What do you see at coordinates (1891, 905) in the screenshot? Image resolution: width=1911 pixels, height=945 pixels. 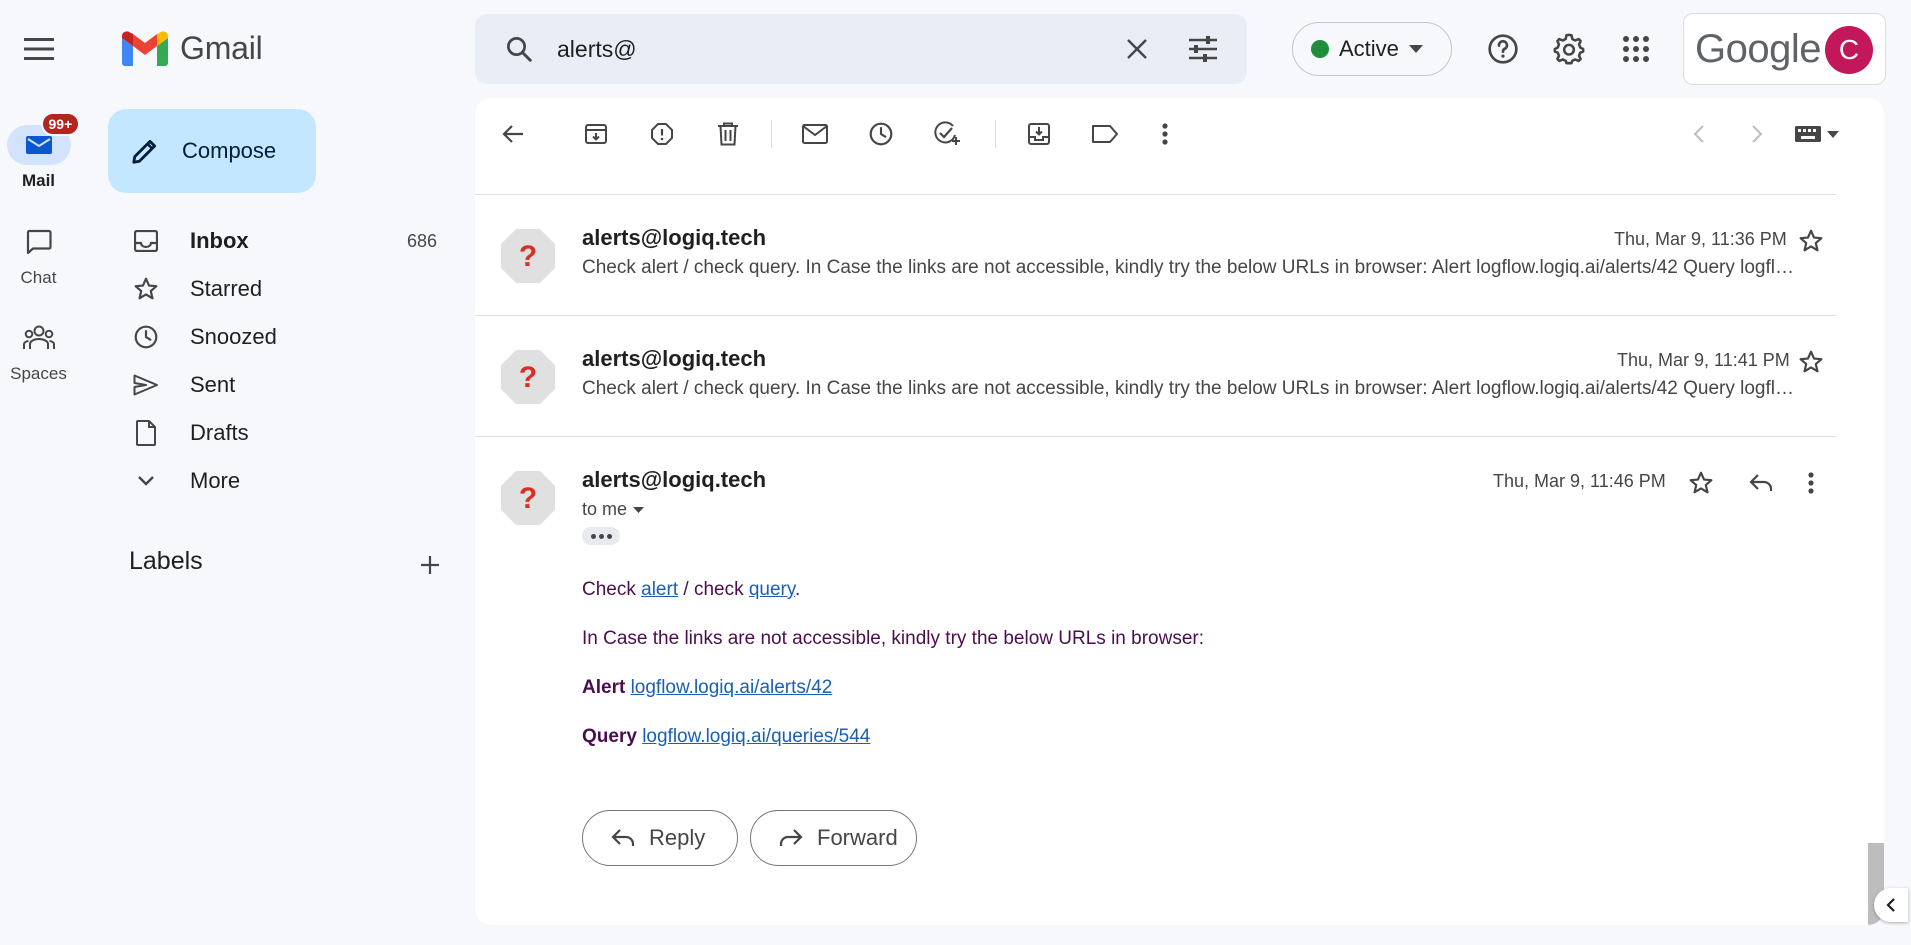 I see `side-panel-toggle` at bounding box center [1891, 905].